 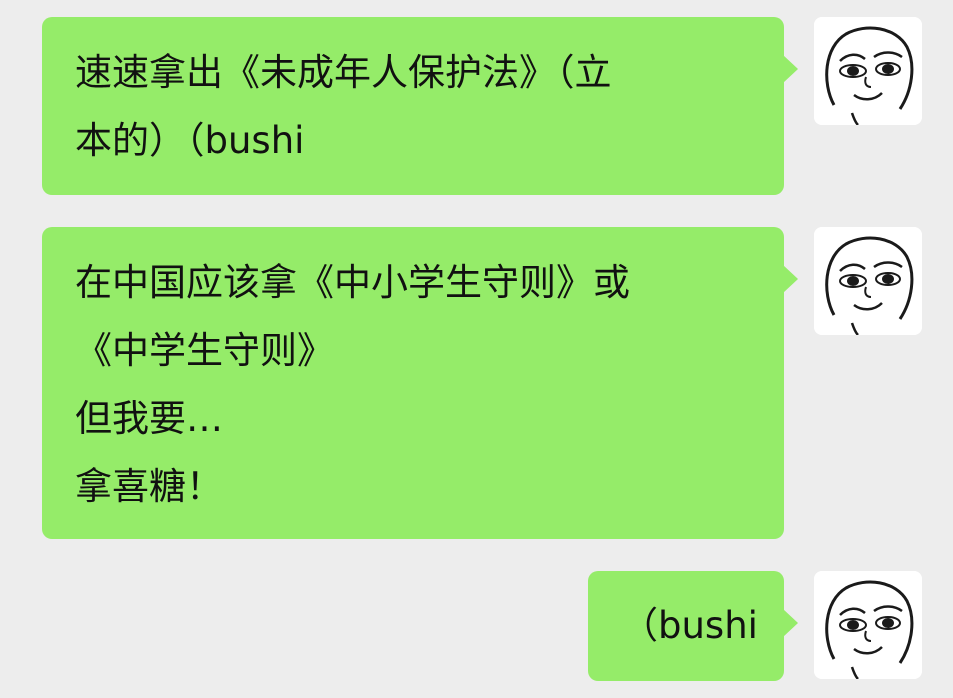 I want to click on message-text-line: （bushi, so click(x=689, y=625).